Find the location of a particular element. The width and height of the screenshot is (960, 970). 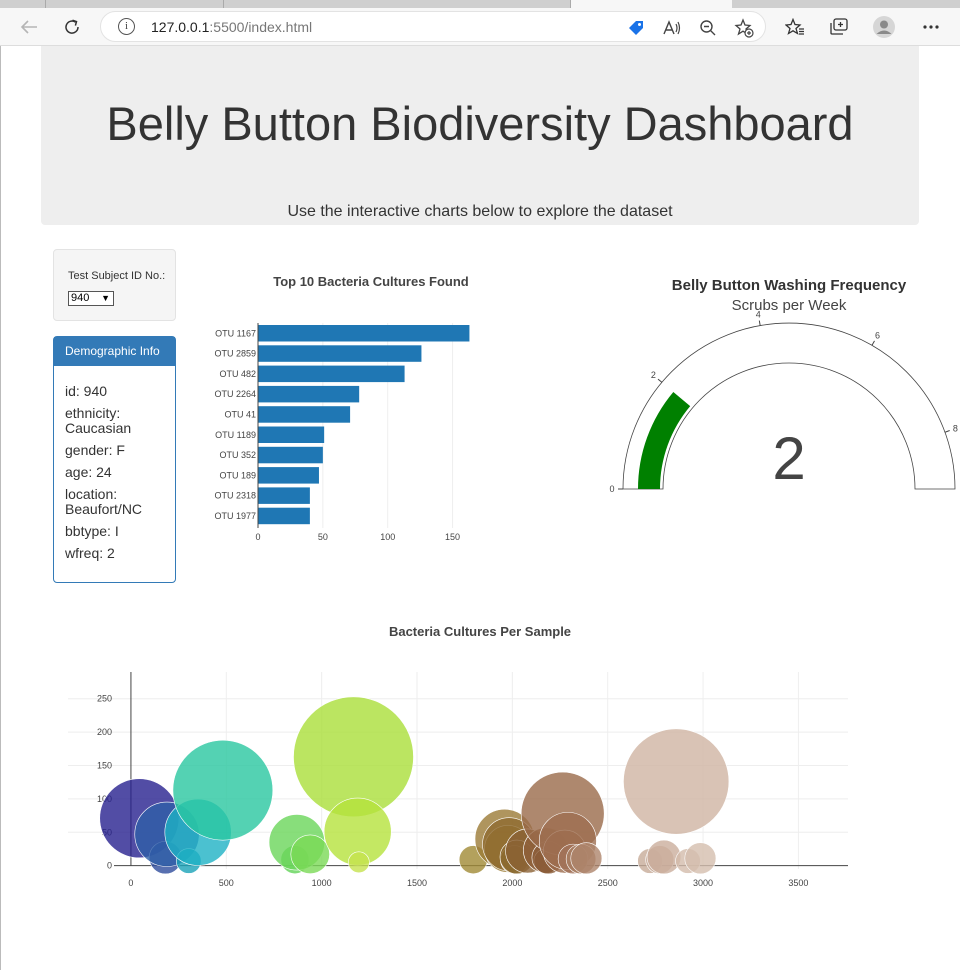

bar-chart-title: Top 10 Bacteria Cultures Found is located at coordinates (371, 281).